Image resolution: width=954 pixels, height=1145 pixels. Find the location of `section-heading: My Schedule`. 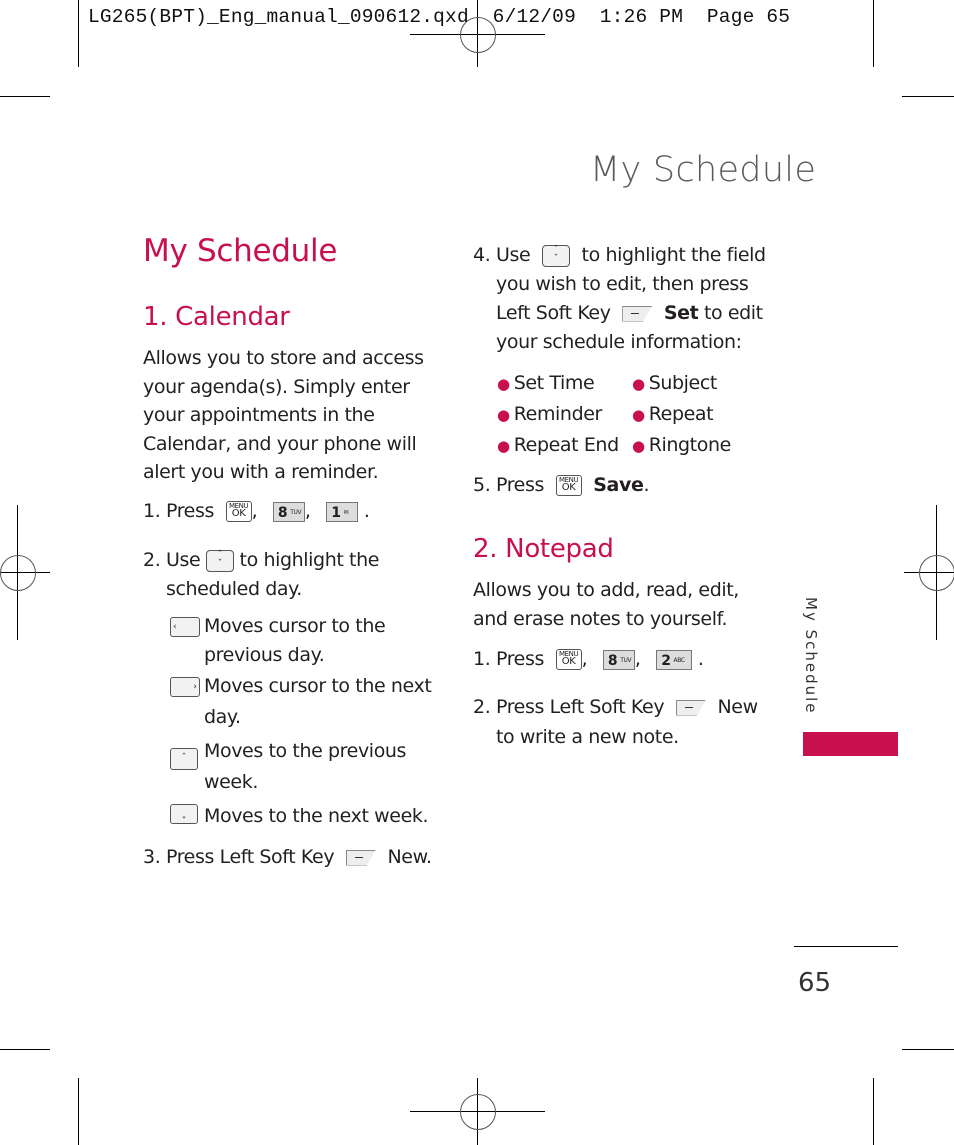

section-heading: My Schedule is located at coordinates (240, 251).